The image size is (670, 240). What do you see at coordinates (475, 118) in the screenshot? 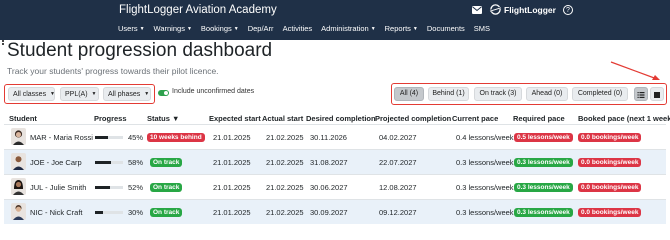
I see `column-header-current-pace: Current pace` at bounding box center [475, 118].